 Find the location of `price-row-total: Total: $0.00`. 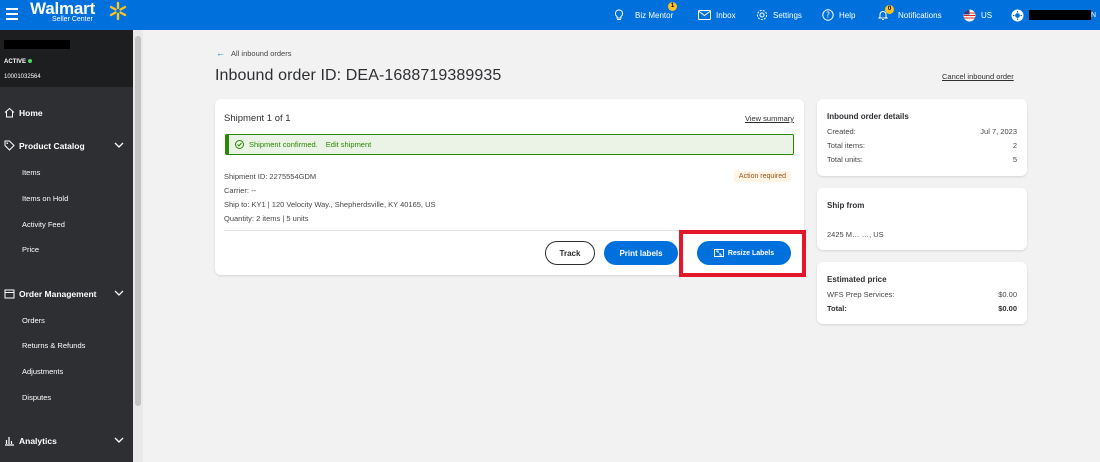

price-row-total: Total: $0.00 is located at coordinates (922, 308).